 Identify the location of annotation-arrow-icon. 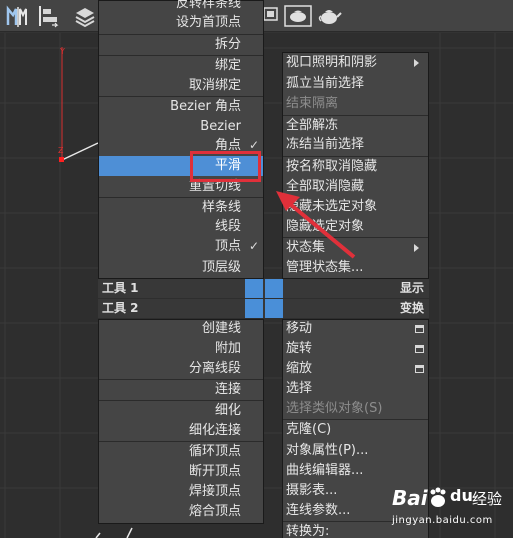
(316, 225).